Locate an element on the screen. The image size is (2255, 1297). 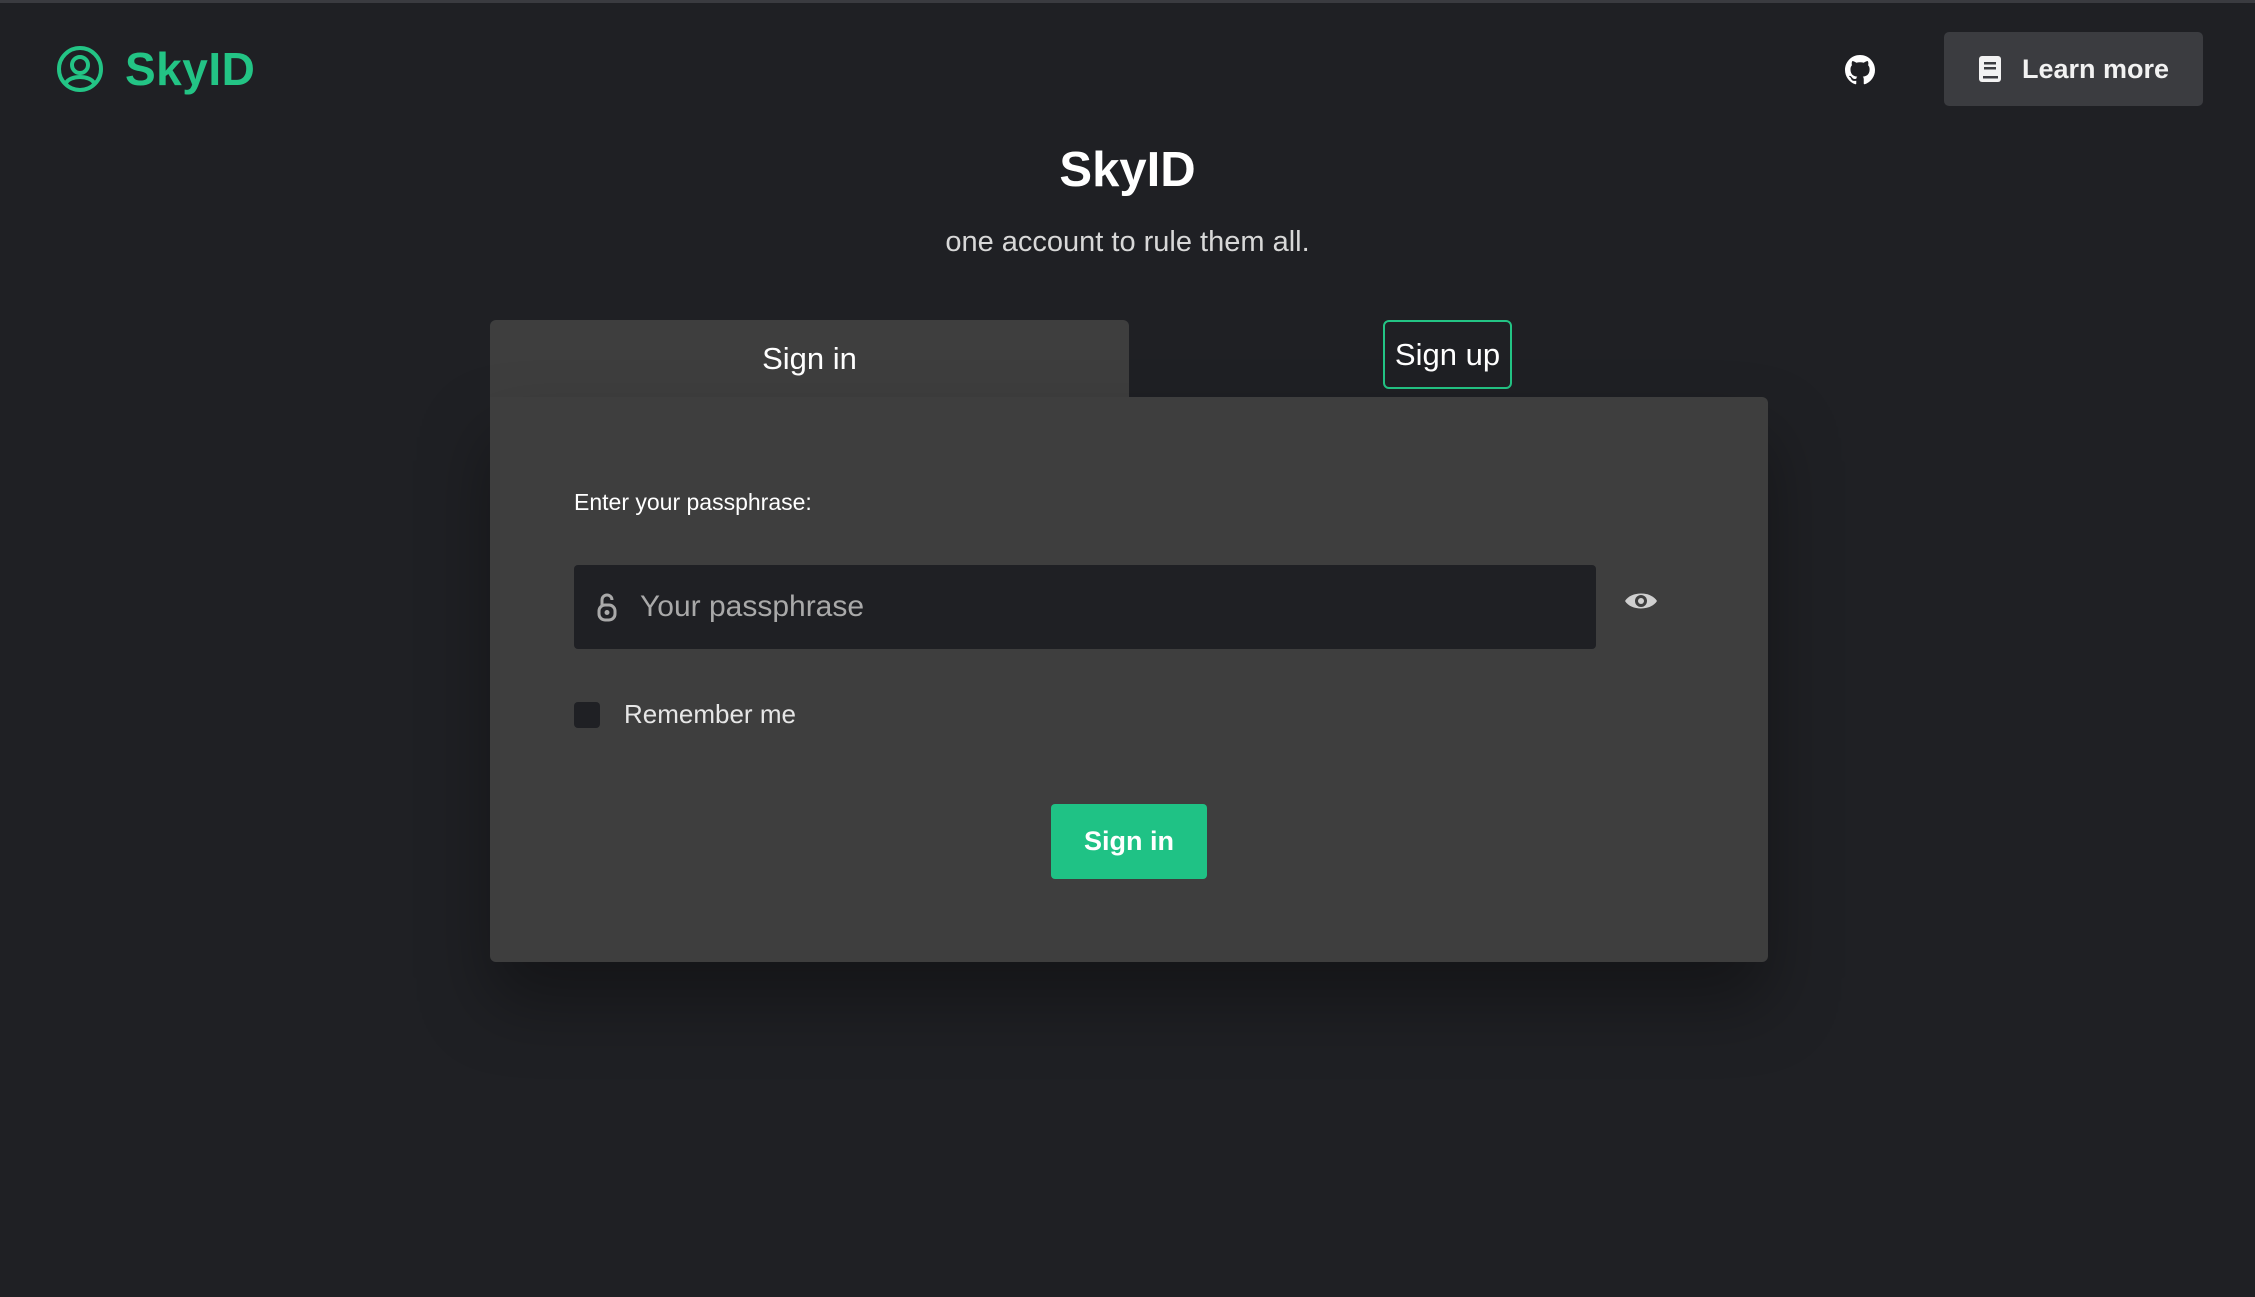
book-icon is located at coordinates (1990, 69).